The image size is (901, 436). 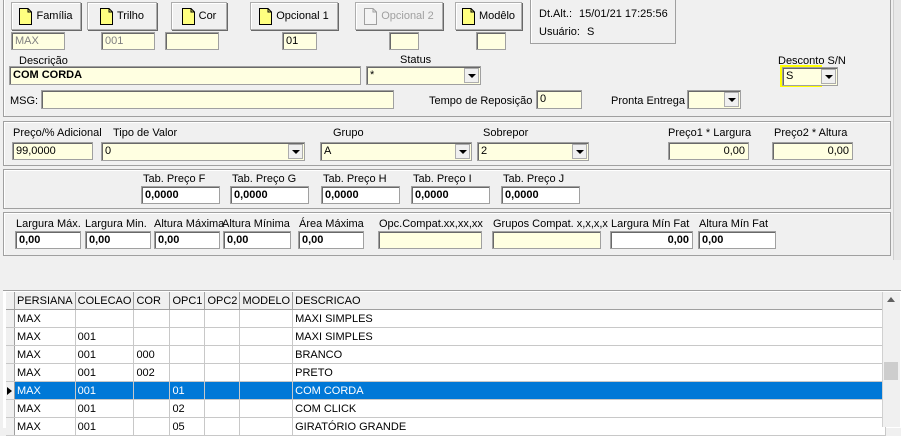 What do you see at coordinates (48, 240) in the screenshot?
I see `largura-max-field: 0,00` at bounding box center [48, 240].